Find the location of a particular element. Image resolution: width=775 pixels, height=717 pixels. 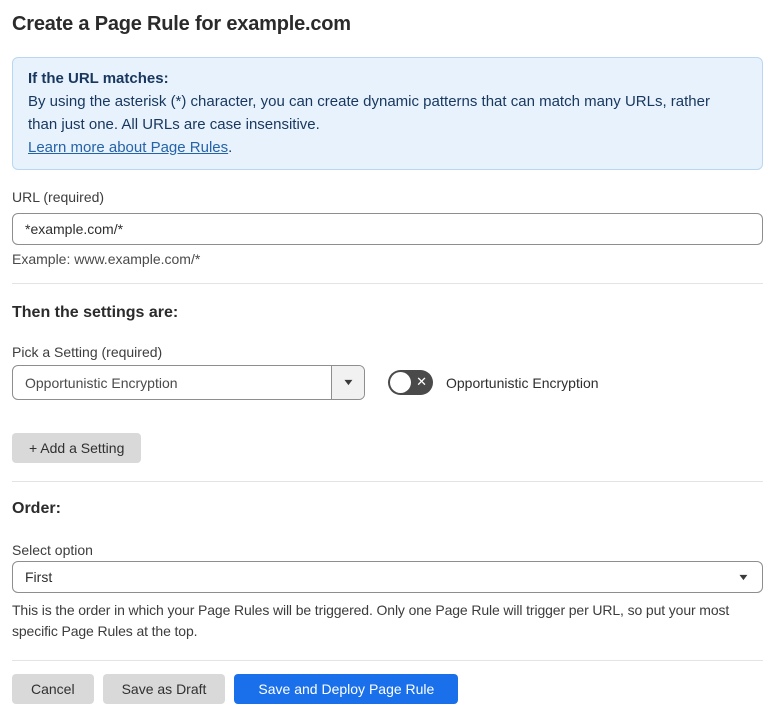

pick-setting-label: Pick a Setting (required) is located at coordinates (87, 352).